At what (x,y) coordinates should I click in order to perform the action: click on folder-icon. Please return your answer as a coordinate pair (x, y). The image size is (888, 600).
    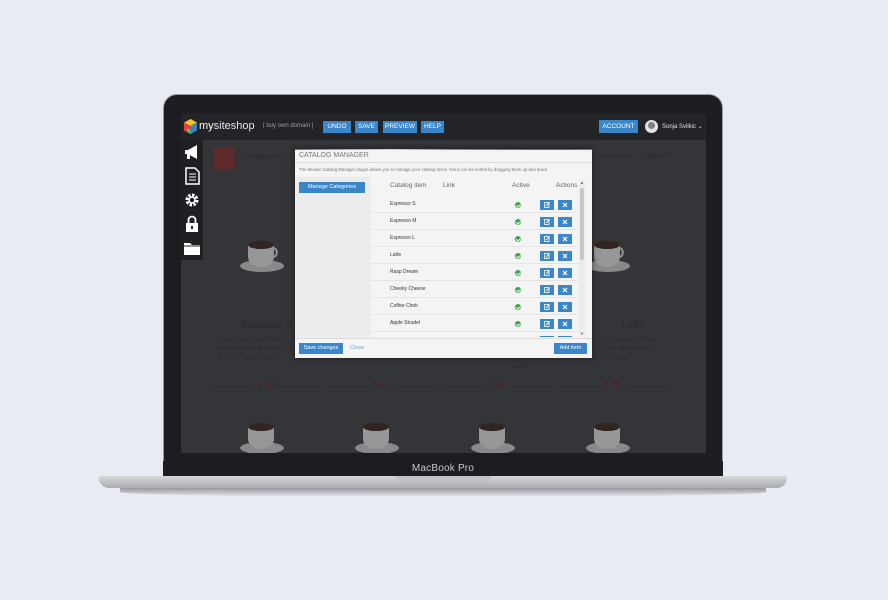
    Looking at the image, I should click on (192, 248).